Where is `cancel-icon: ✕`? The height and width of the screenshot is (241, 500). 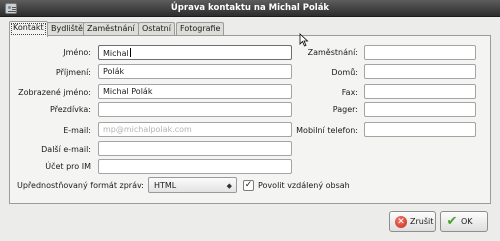
cancel-icon: ✕ is located at coordinates (401, 222).